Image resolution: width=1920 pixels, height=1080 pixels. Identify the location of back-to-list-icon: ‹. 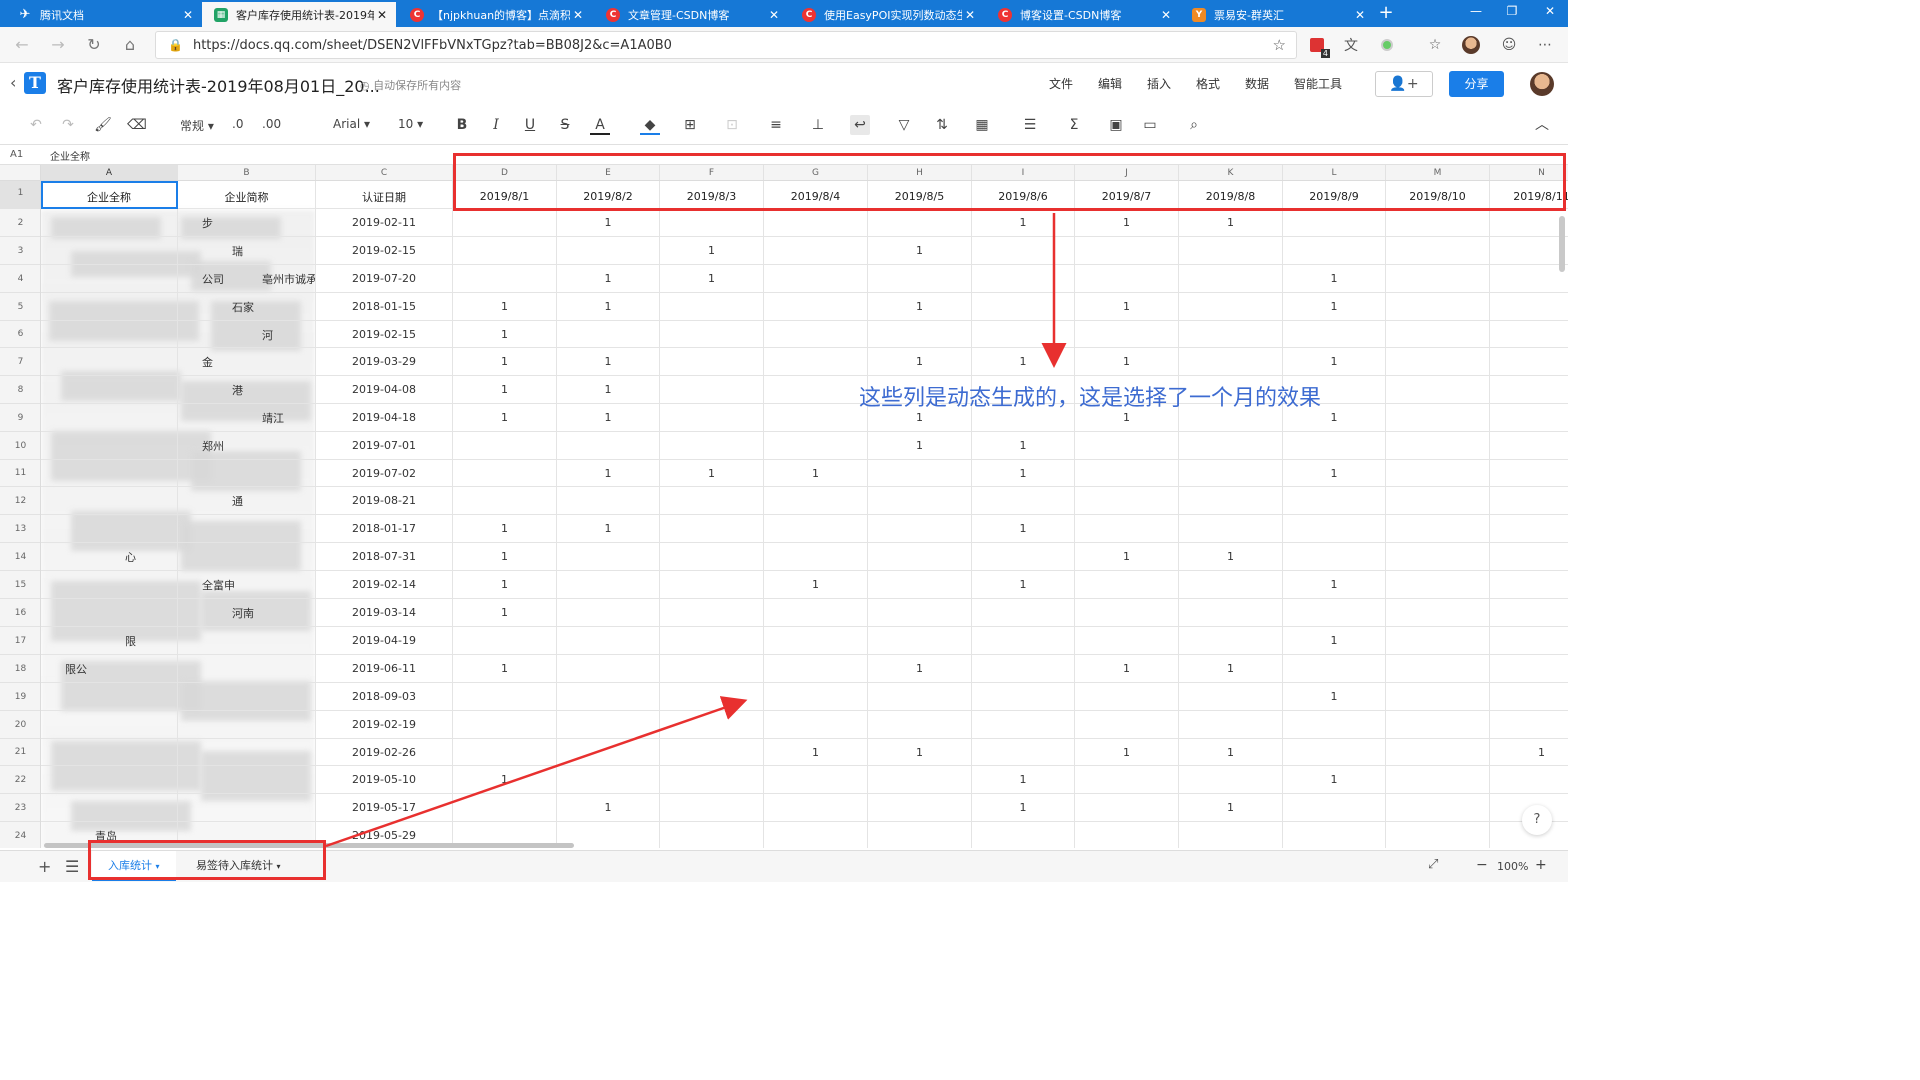
(13, 82).